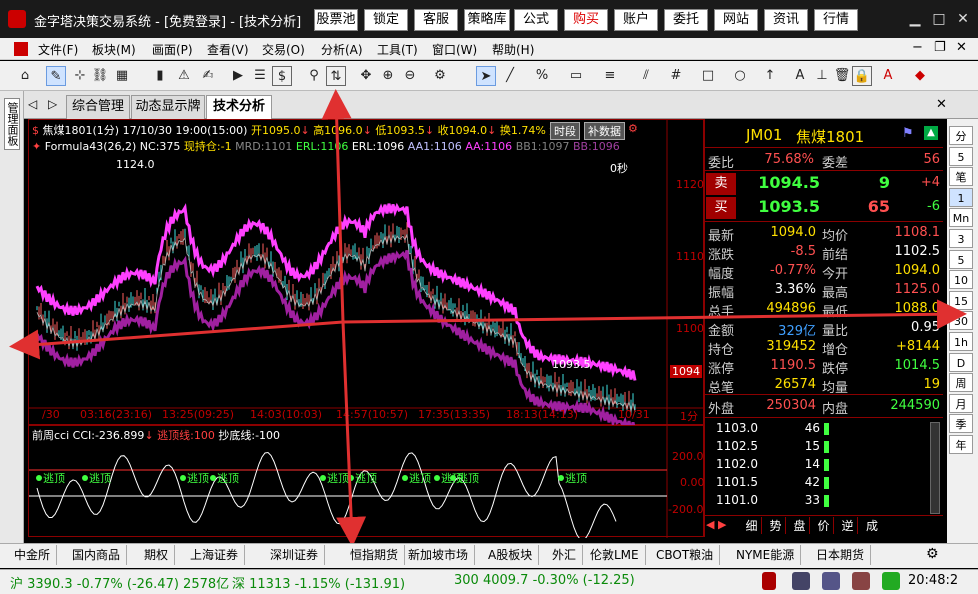 Image resolution: width=978 pixels, height=594 pixels. What do you see at coordinates (961, 238) in the screenshot?
I see `period-button: 3` at bounding box center [961, 238].